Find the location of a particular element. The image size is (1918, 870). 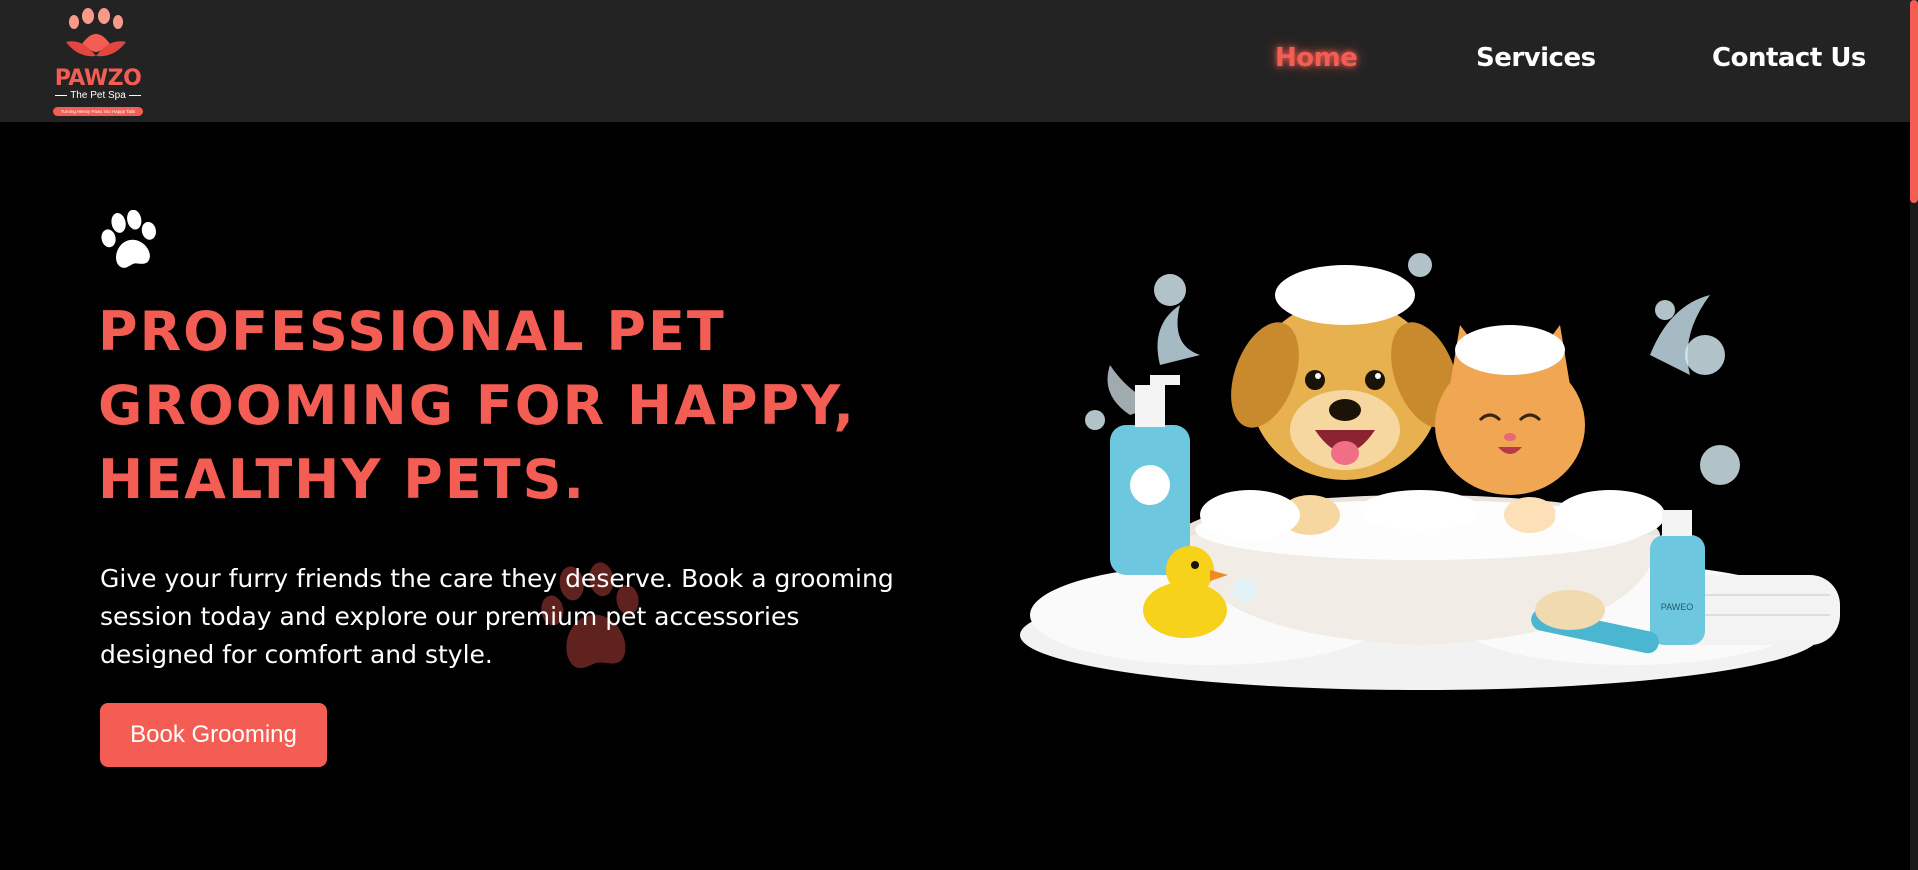

nav-home: Home is located at coordinates (1316, 58).